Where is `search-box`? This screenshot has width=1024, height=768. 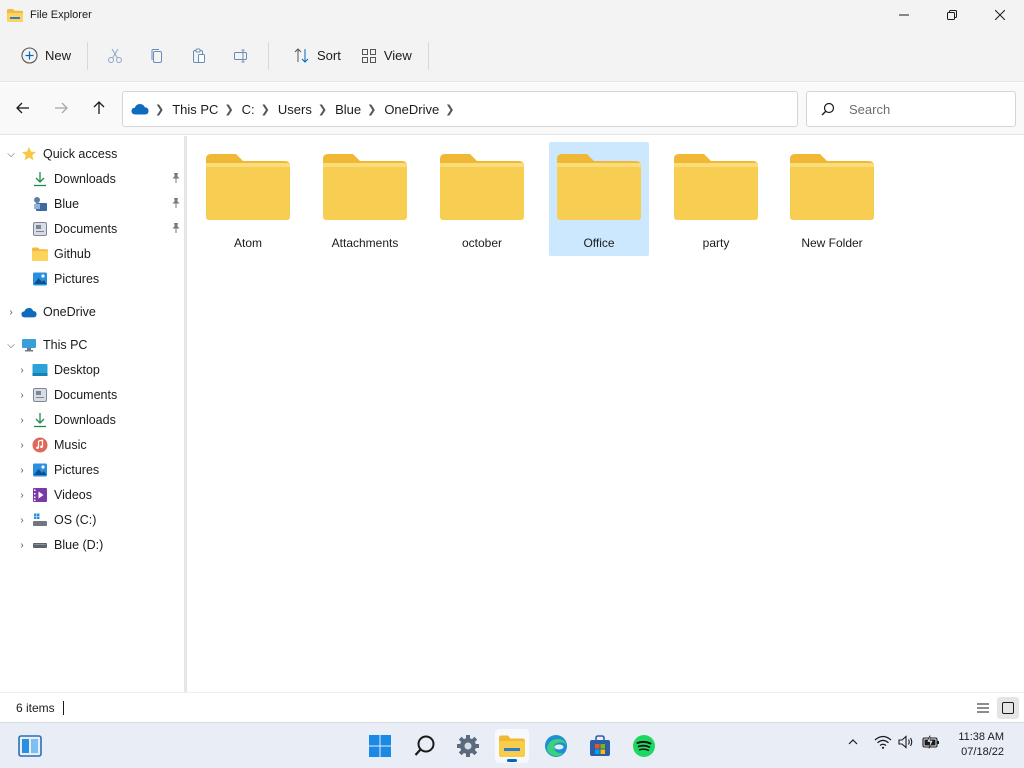
search-box is located at coordinates (911, 109).